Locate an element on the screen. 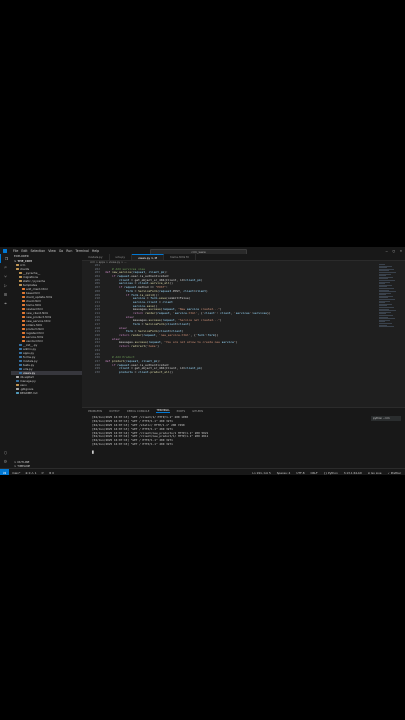 The image size is (405, 720). terminal-cursor: █ is located at coordinates (248, 452).